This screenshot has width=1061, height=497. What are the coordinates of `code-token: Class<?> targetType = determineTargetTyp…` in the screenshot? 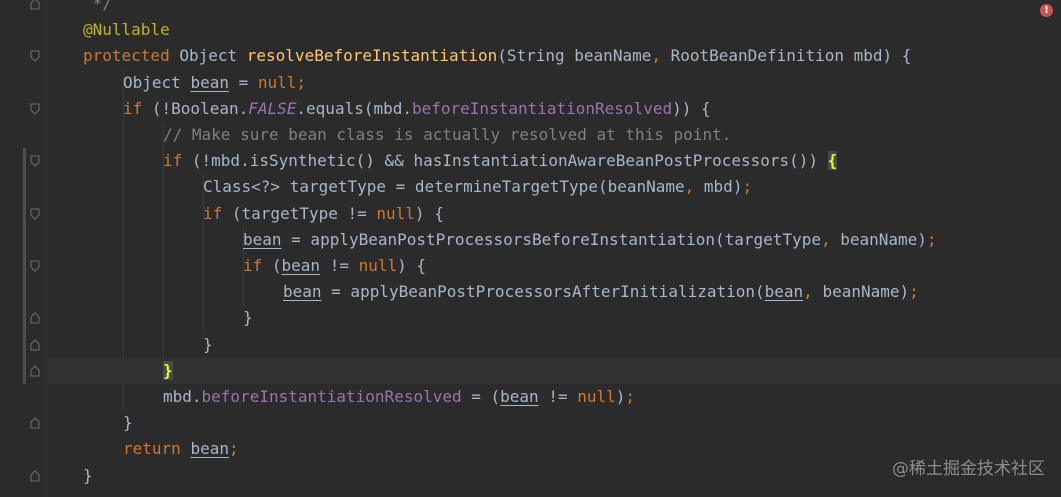 It's located at (444, 187).